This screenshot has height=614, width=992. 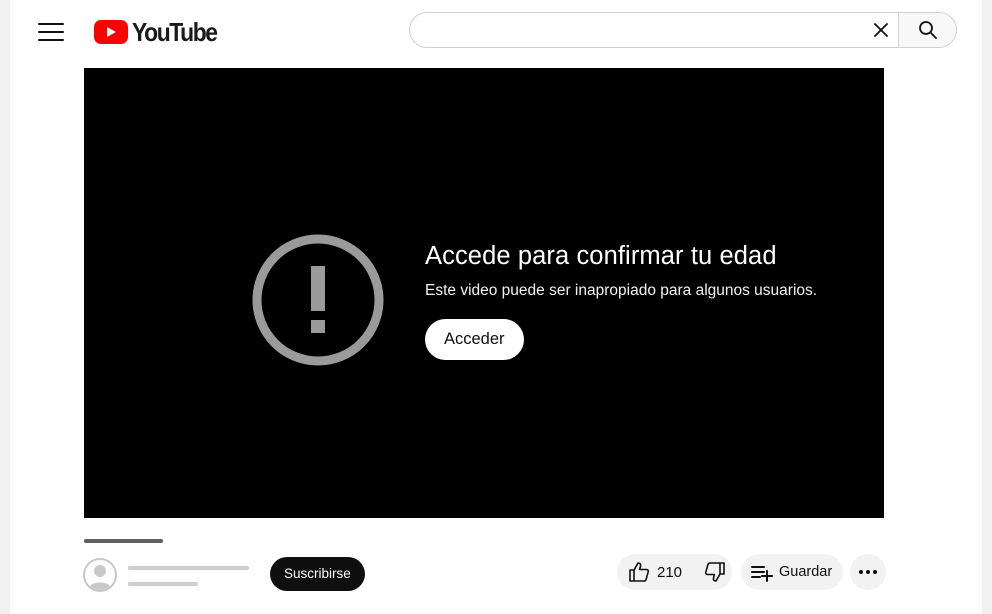 I want to click on video-title-placeholder, so click(x=123, y=541).